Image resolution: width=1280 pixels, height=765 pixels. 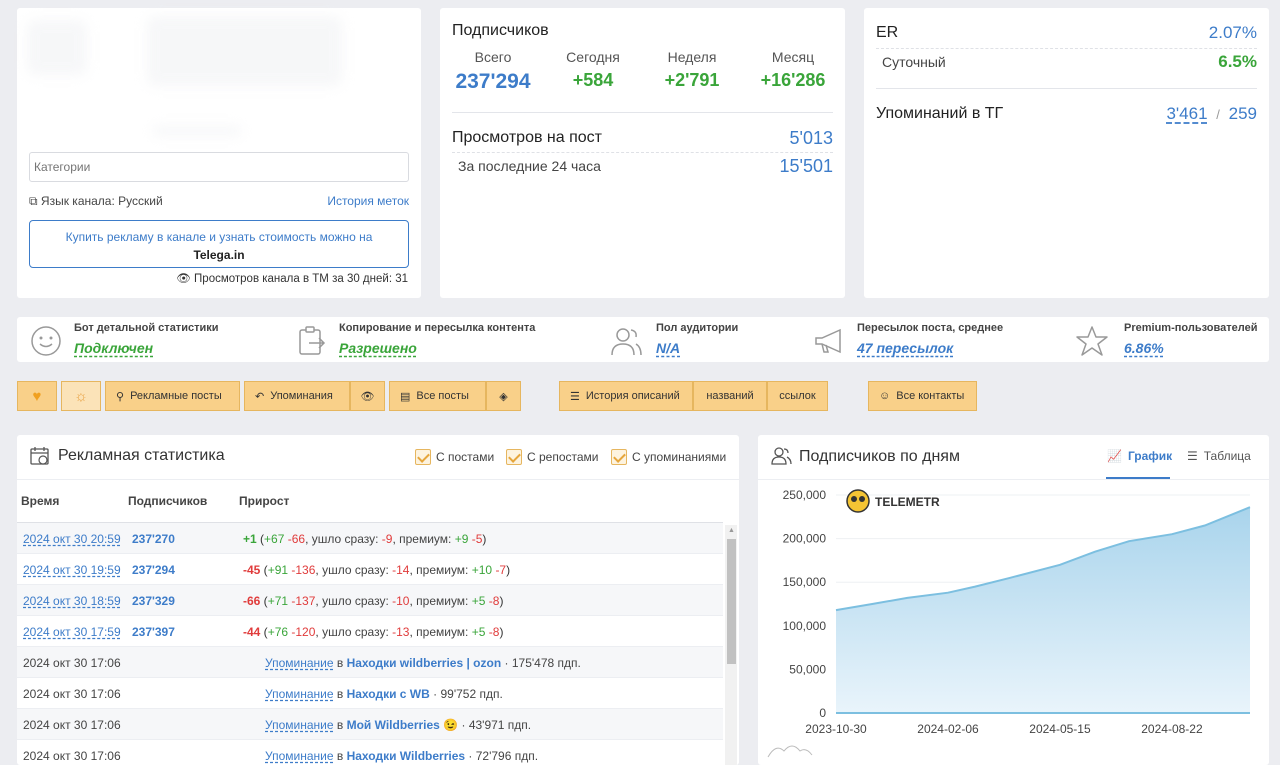 What do you see at coordinates (1066, 48) in the screenshot?
I see `divider` at bounding box center [1066, 48].